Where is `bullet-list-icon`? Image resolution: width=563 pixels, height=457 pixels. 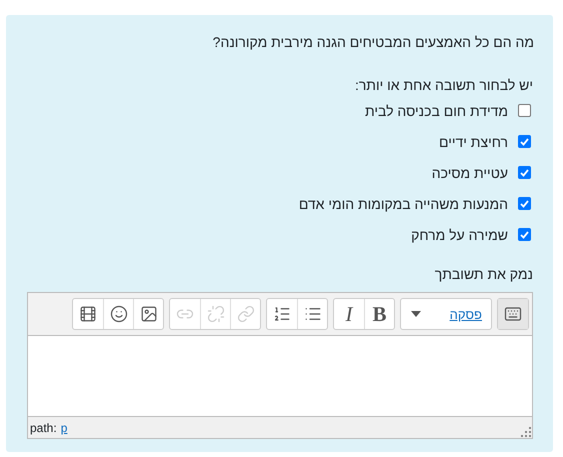 bullet-list-icon is located at coordinates (313, 314).